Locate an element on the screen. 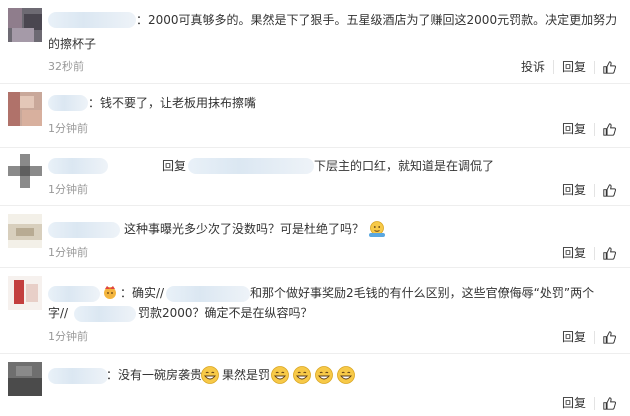  comment-item: 这种事曝光多少次了没数吗？可是杜绝了吗？ 1分钟前 回复 is located at coordinates (315, 237).